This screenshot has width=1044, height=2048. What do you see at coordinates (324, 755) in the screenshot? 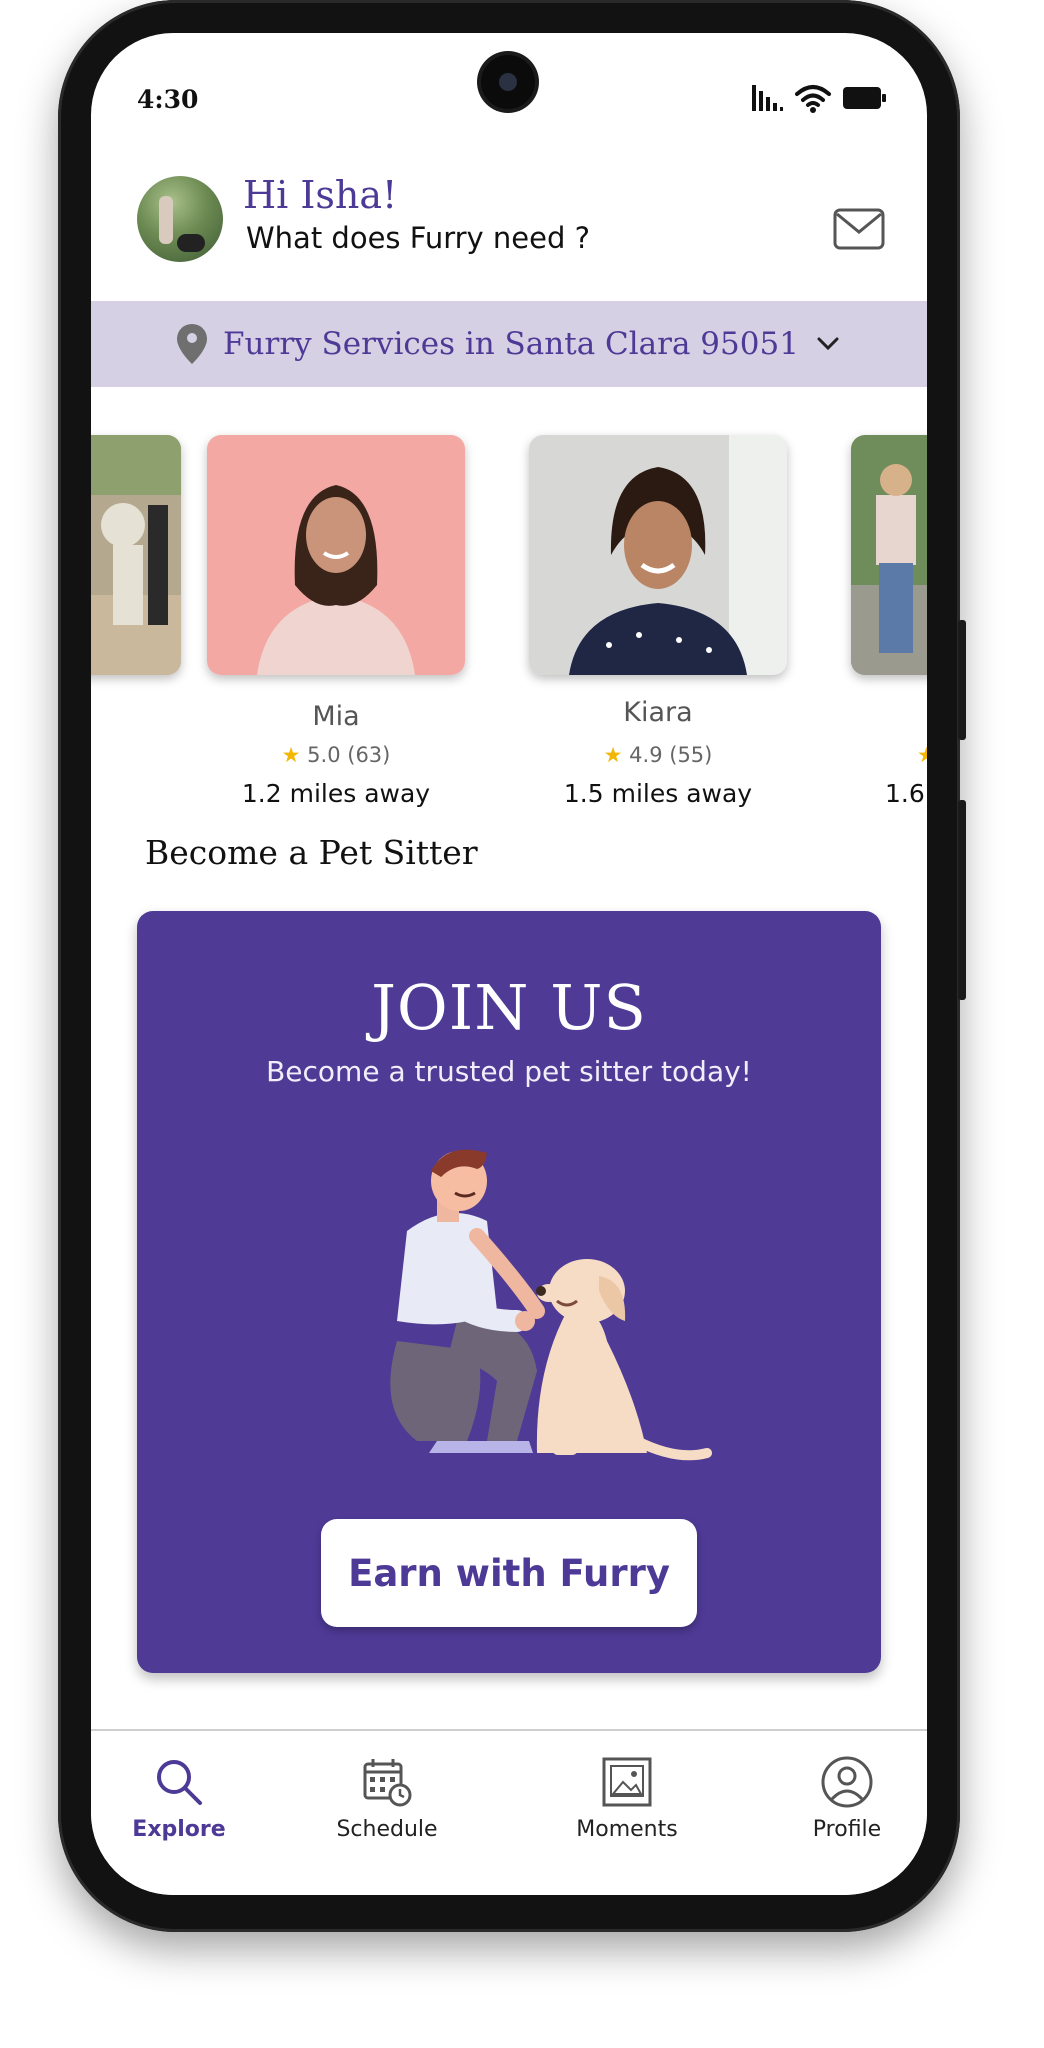
I see `rating-value: 5.0` at bounding box center [324, 755].